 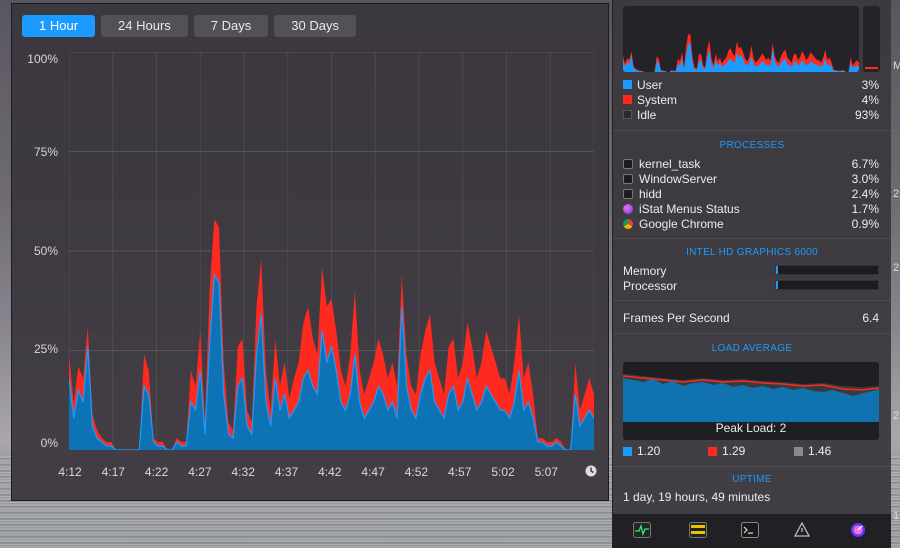 What do you see at coordinates (59, 26) in the screenshot?
I see `tab-1-hour: 1 Hour` at bounding box center [59, 26].